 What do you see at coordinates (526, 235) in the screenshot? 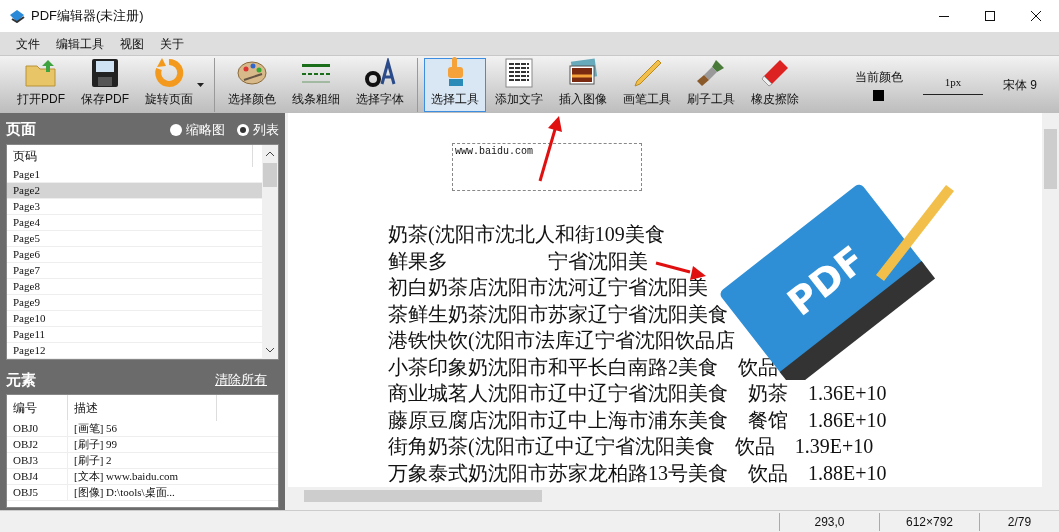
I see `document-text-line: 奶茶(沈阳市沈北人和街109美食` at bounding box center [526, 235].